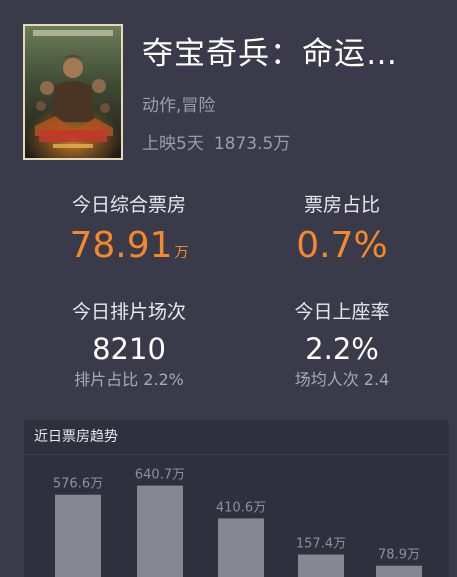 This screenshot has width=457, height=577. What do you see at coordinates (128, 312) in the screenshot?
I see `today-screenings-label: 今日排片场次` at bounding box center [128, 312].